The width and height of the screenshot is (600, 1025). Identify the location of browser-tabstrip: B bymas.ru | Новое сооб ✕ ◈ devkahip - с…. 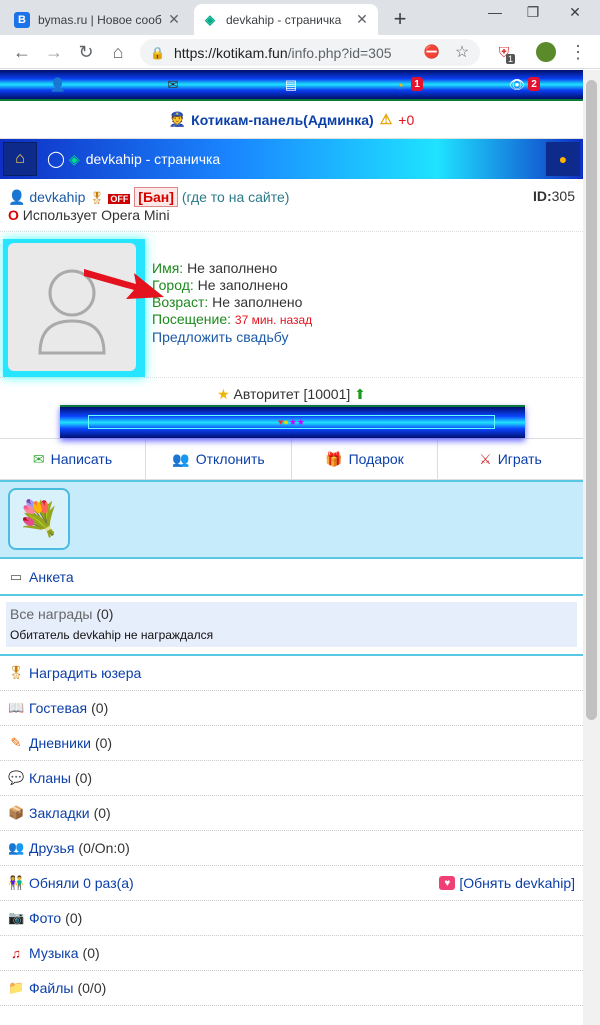
(300, 17).